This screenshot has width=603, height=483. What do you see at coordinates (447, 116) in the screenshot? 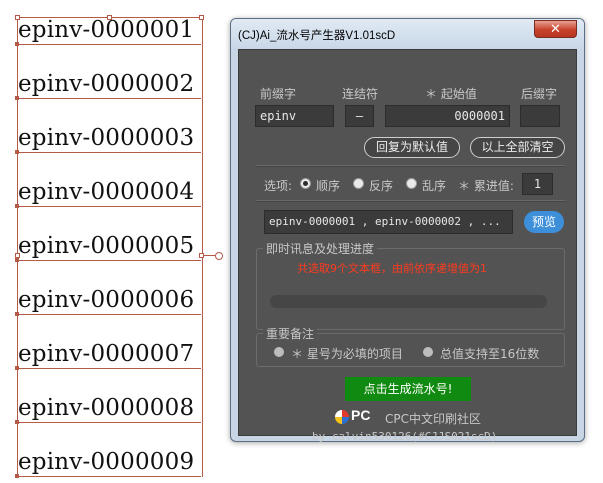
I see `start-value-field: 0000001` at bounding box center [447, 116].